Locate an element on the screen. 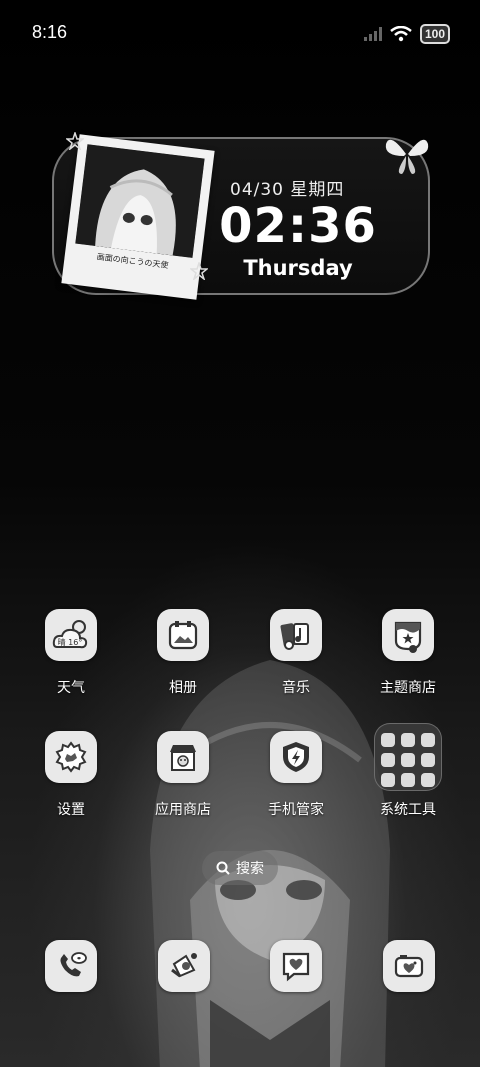 This screenshot has width=480, height=1067. weather-badge: 晴 16° is located at coordinates (70, 642).